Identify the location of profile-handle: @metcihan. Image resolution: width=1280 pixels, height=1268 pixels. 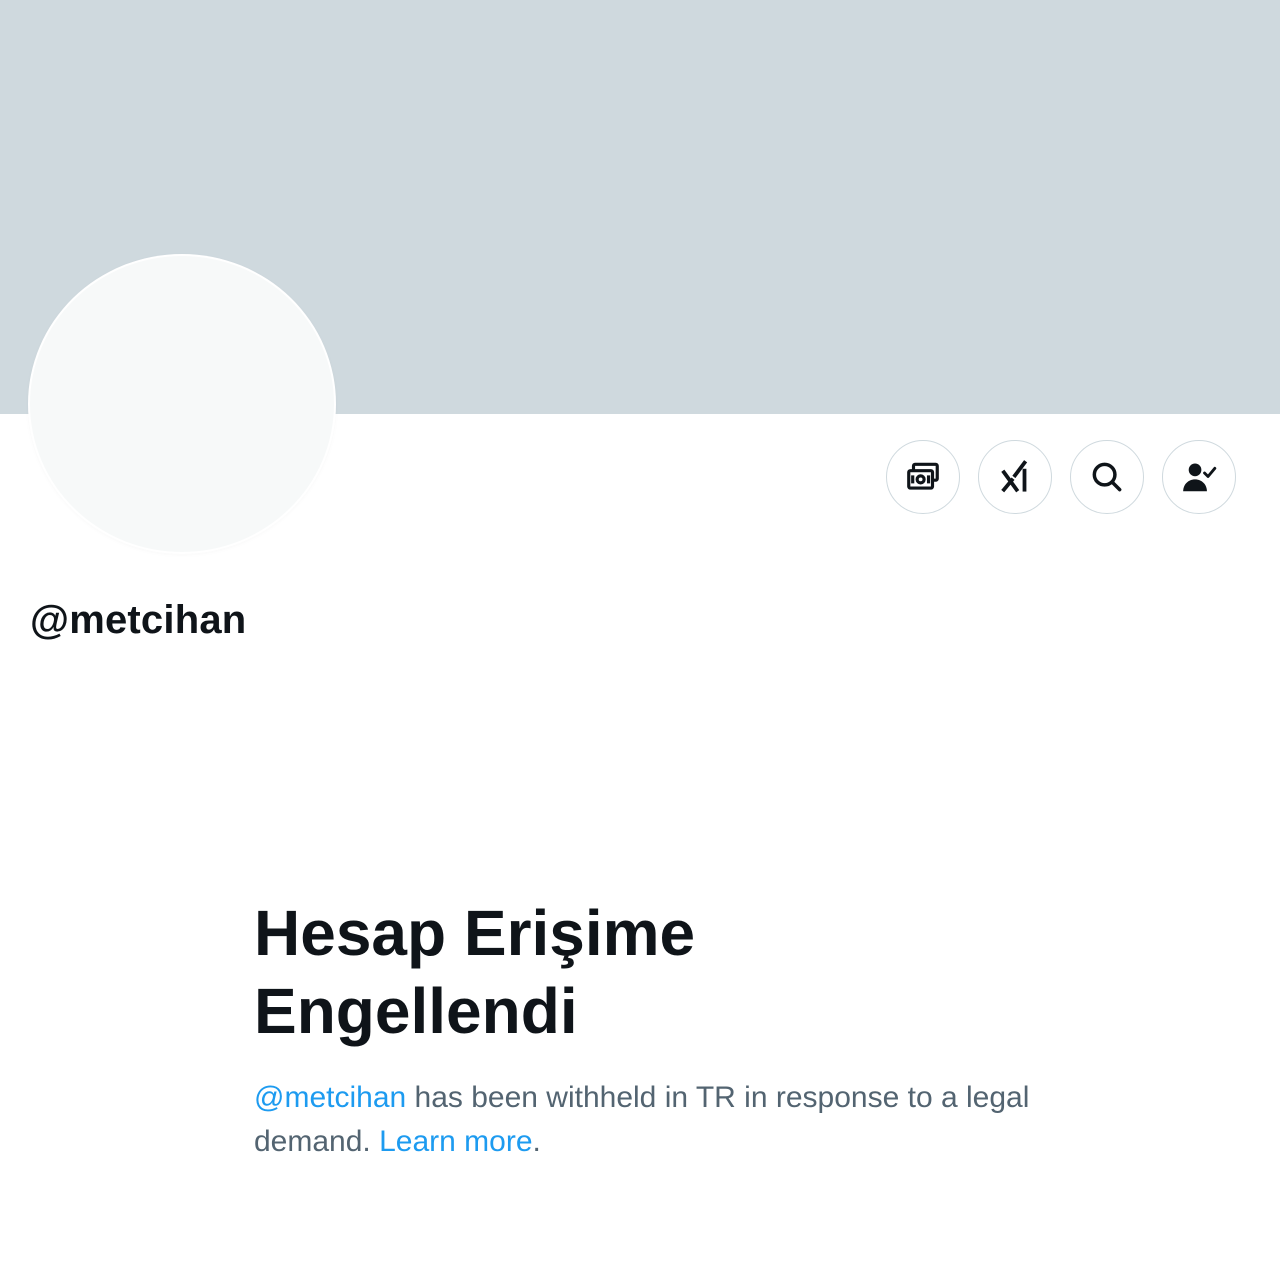
(138, 620).